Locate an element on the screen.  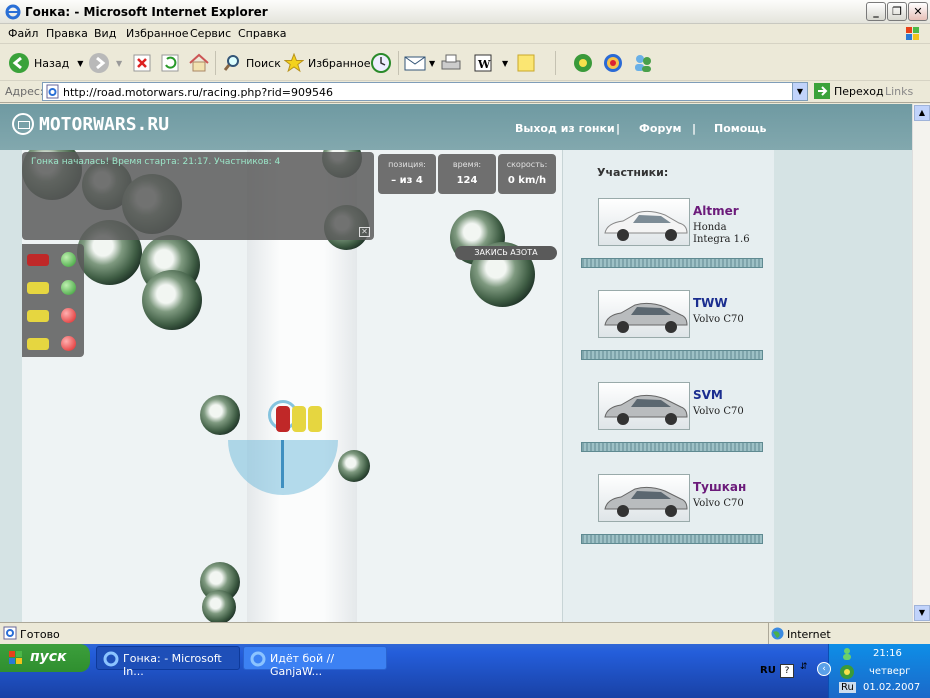
edit-button: W ▼ is located at coordinates (491, 63).